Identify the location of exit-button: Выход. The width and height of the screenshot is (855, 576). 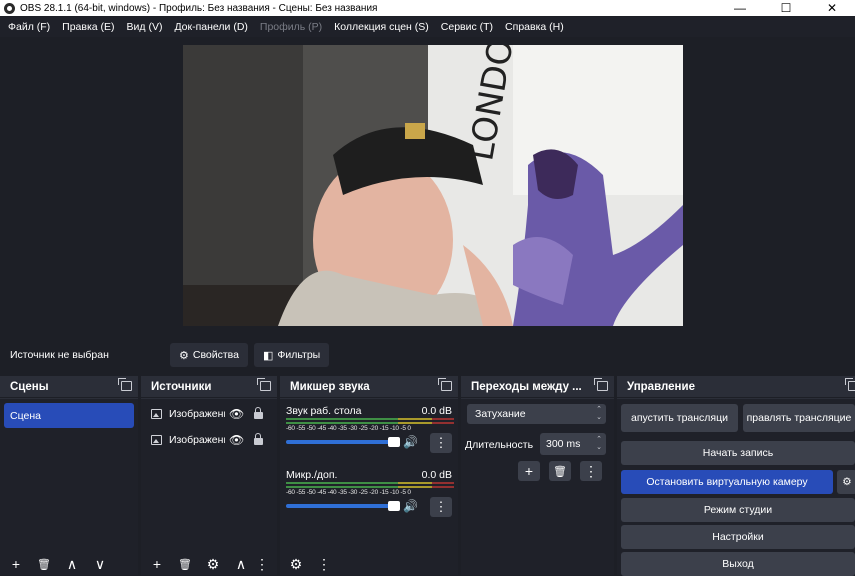
(738, 564).